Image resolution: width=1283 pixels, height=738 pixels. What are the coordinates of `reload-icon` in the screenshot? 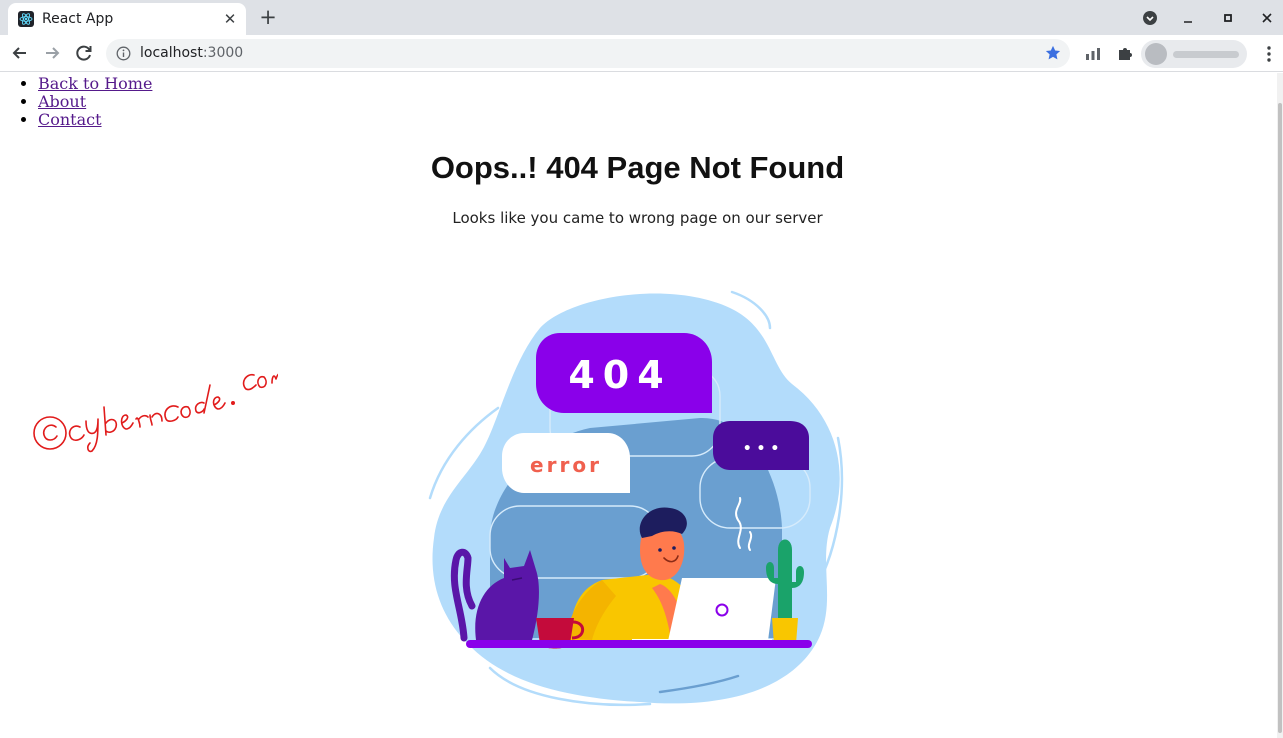 It's located at (84, 53).